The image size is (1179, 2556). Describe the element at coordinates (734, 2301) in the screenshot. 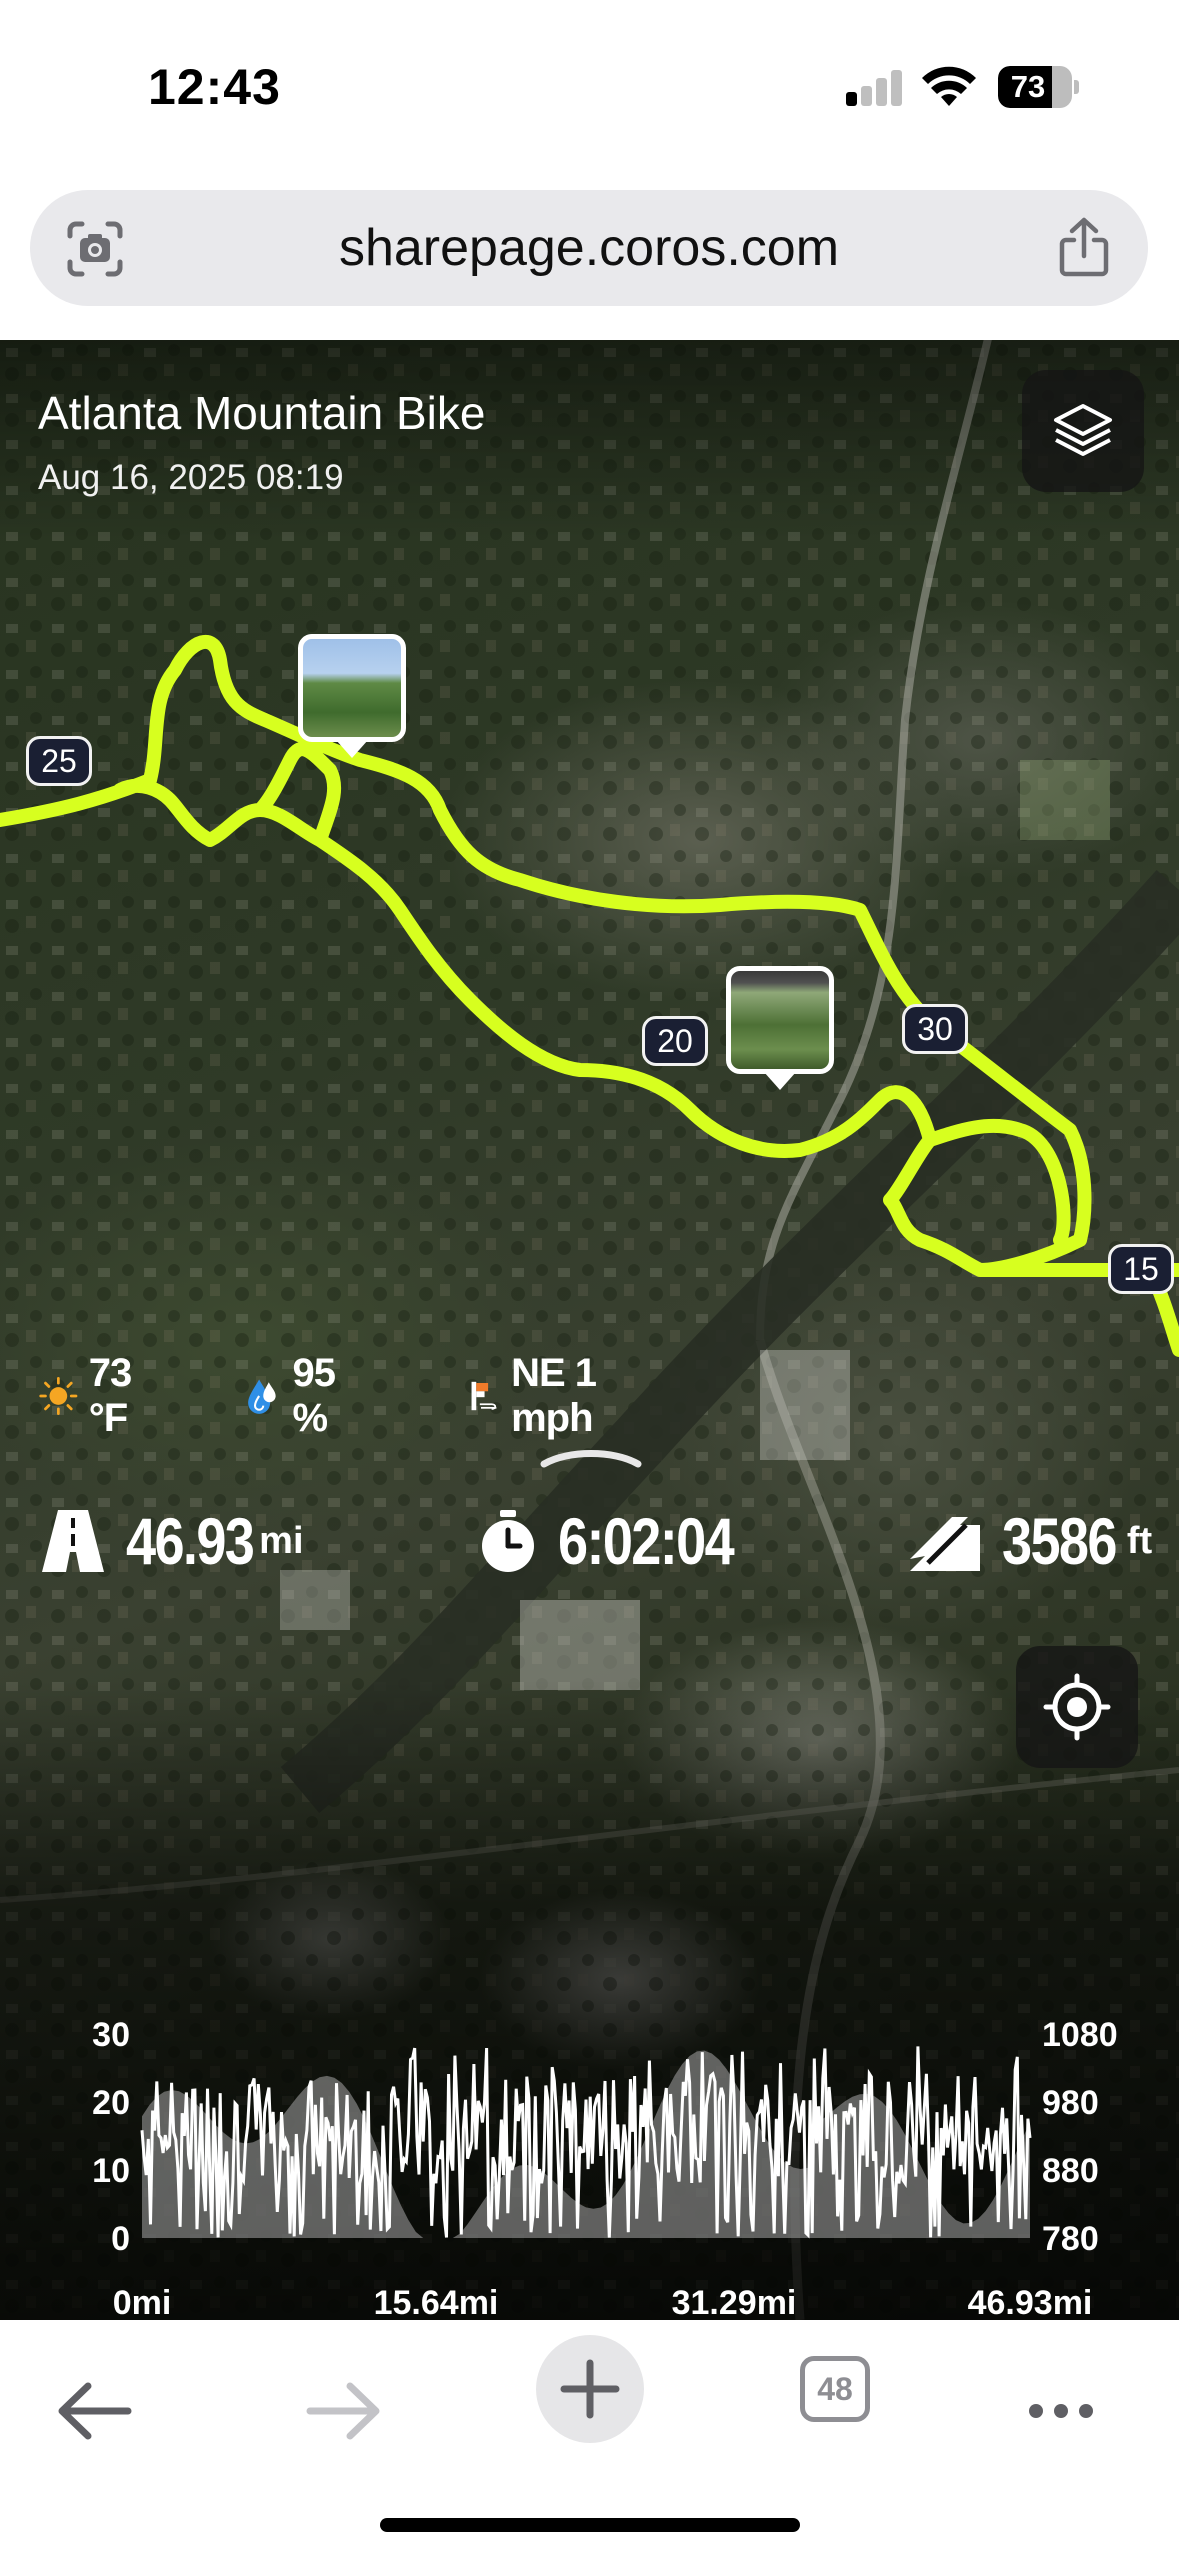

I see `x-tick: 31.29mi` at that location.